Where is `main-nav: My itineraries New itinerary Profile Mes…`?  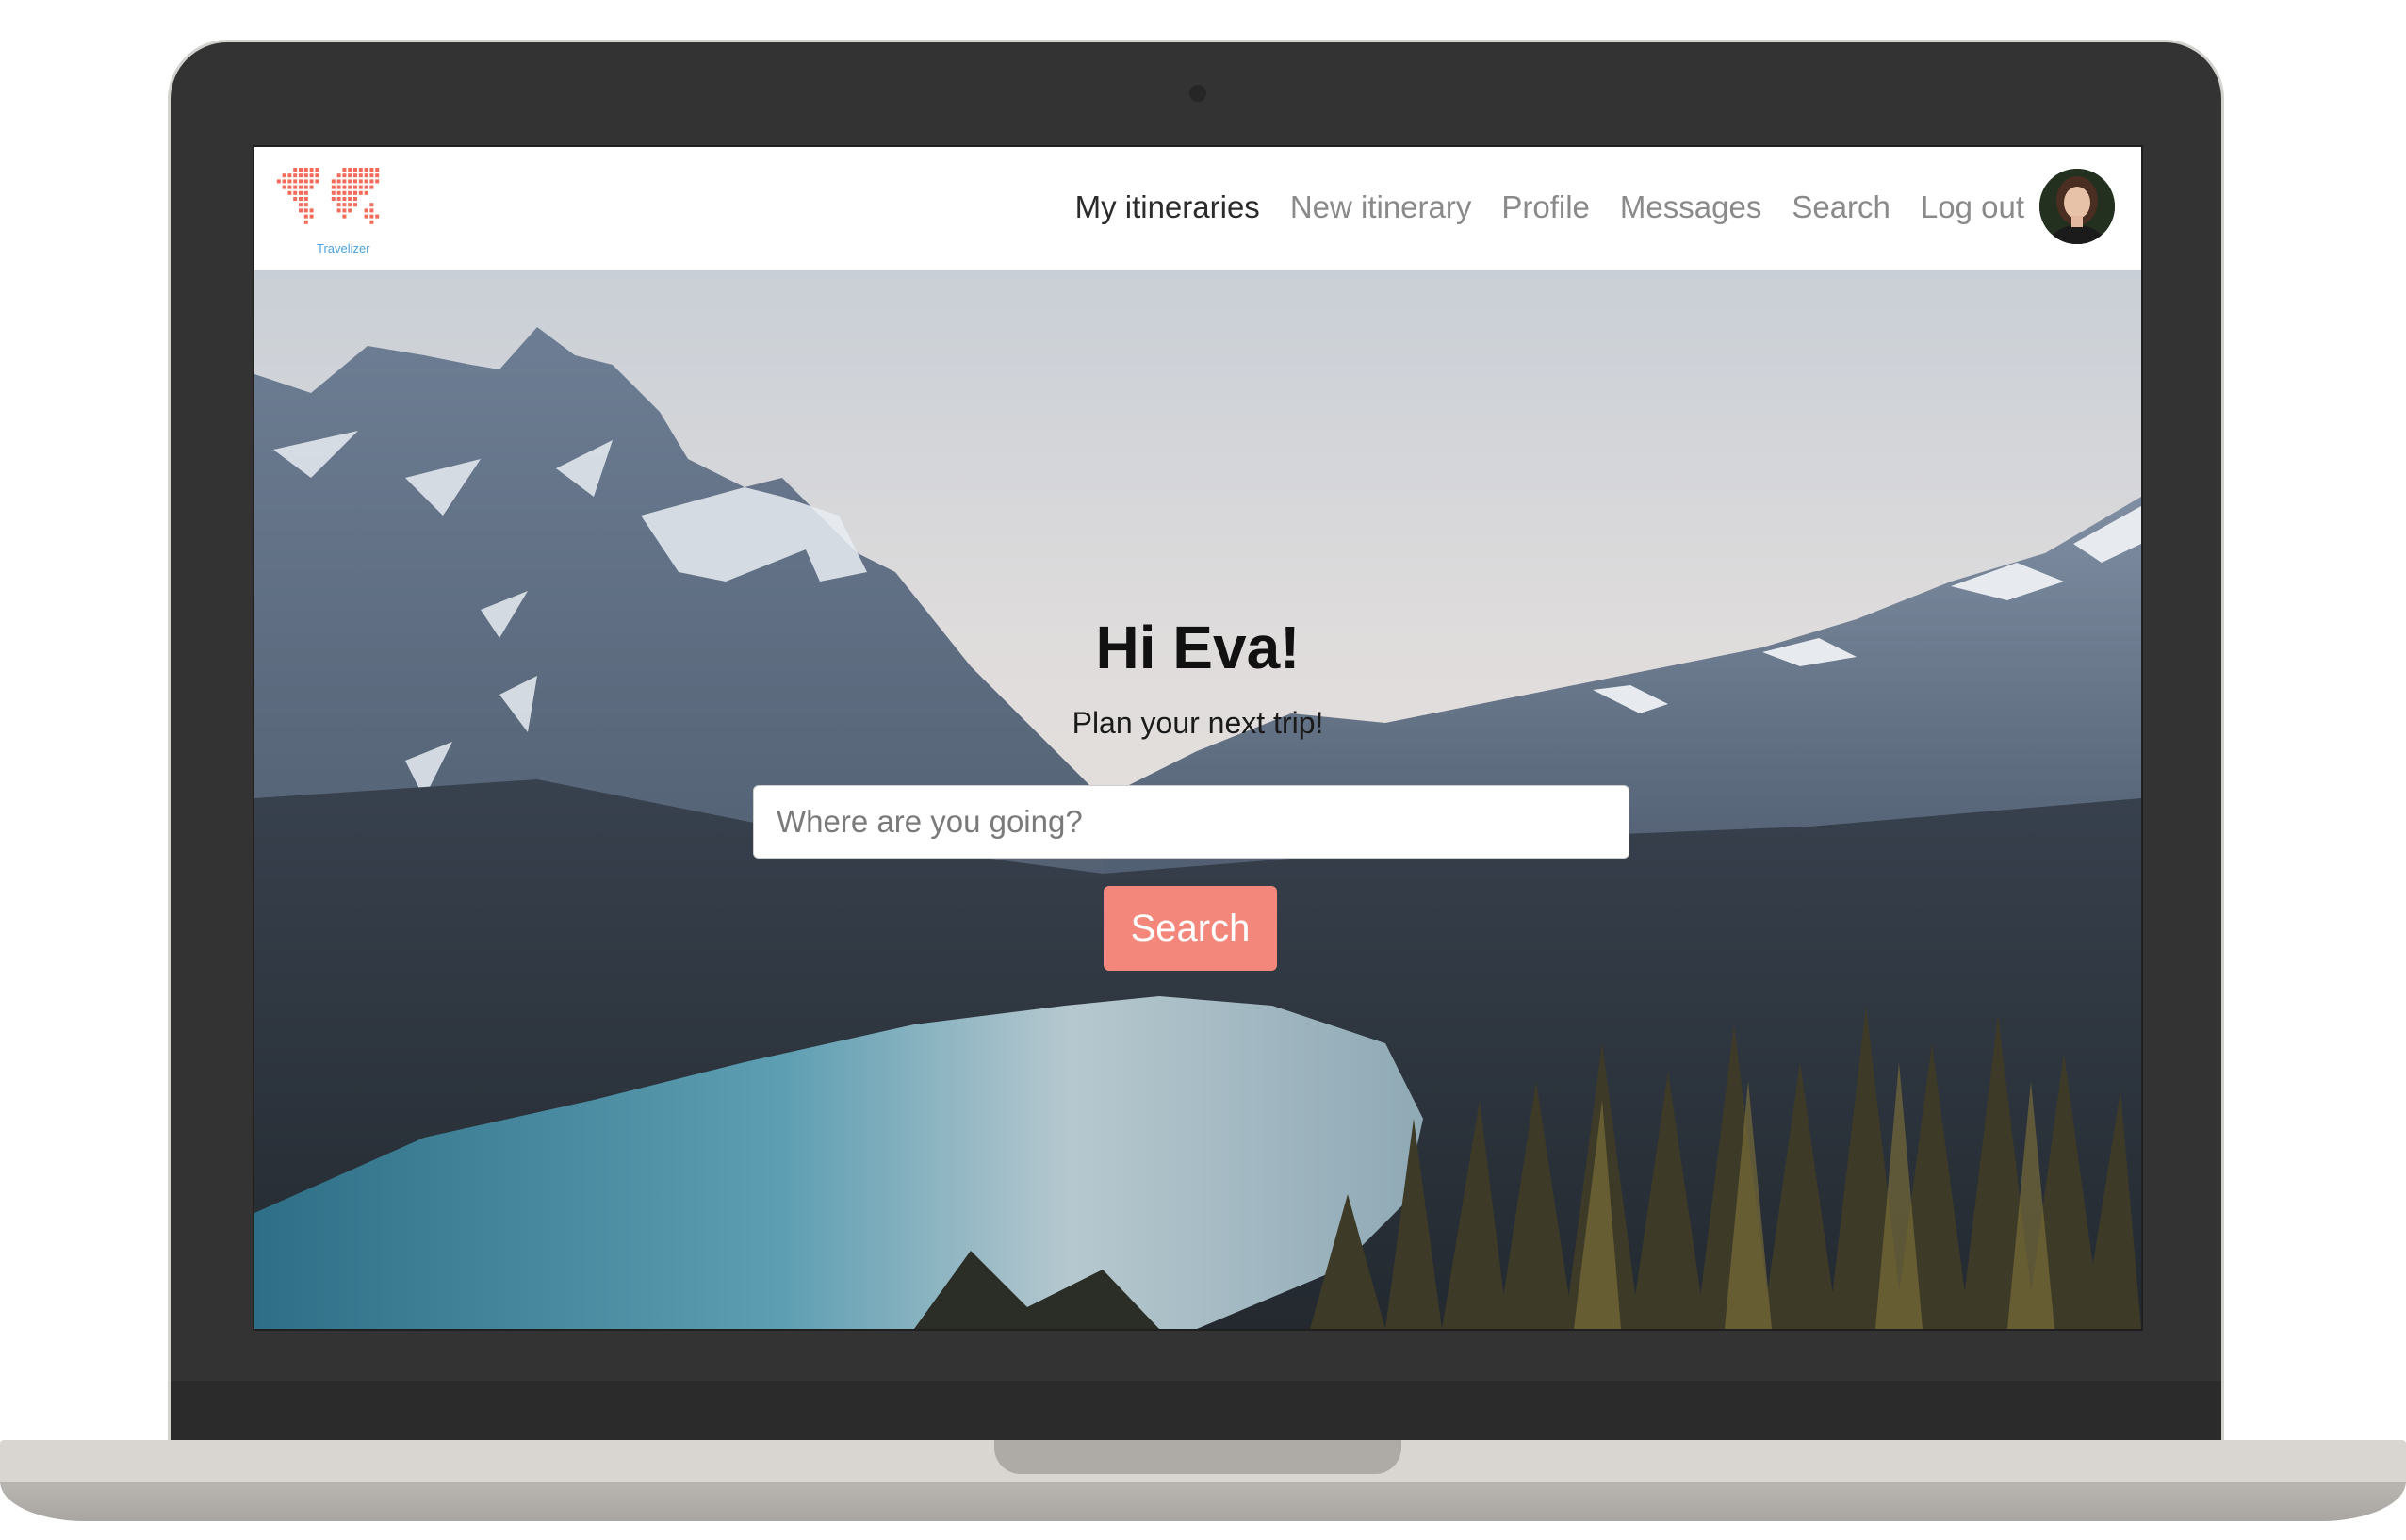 main-nav: My itineraries New itinerary Profile Mes… is located at coordinates (1550, 207).